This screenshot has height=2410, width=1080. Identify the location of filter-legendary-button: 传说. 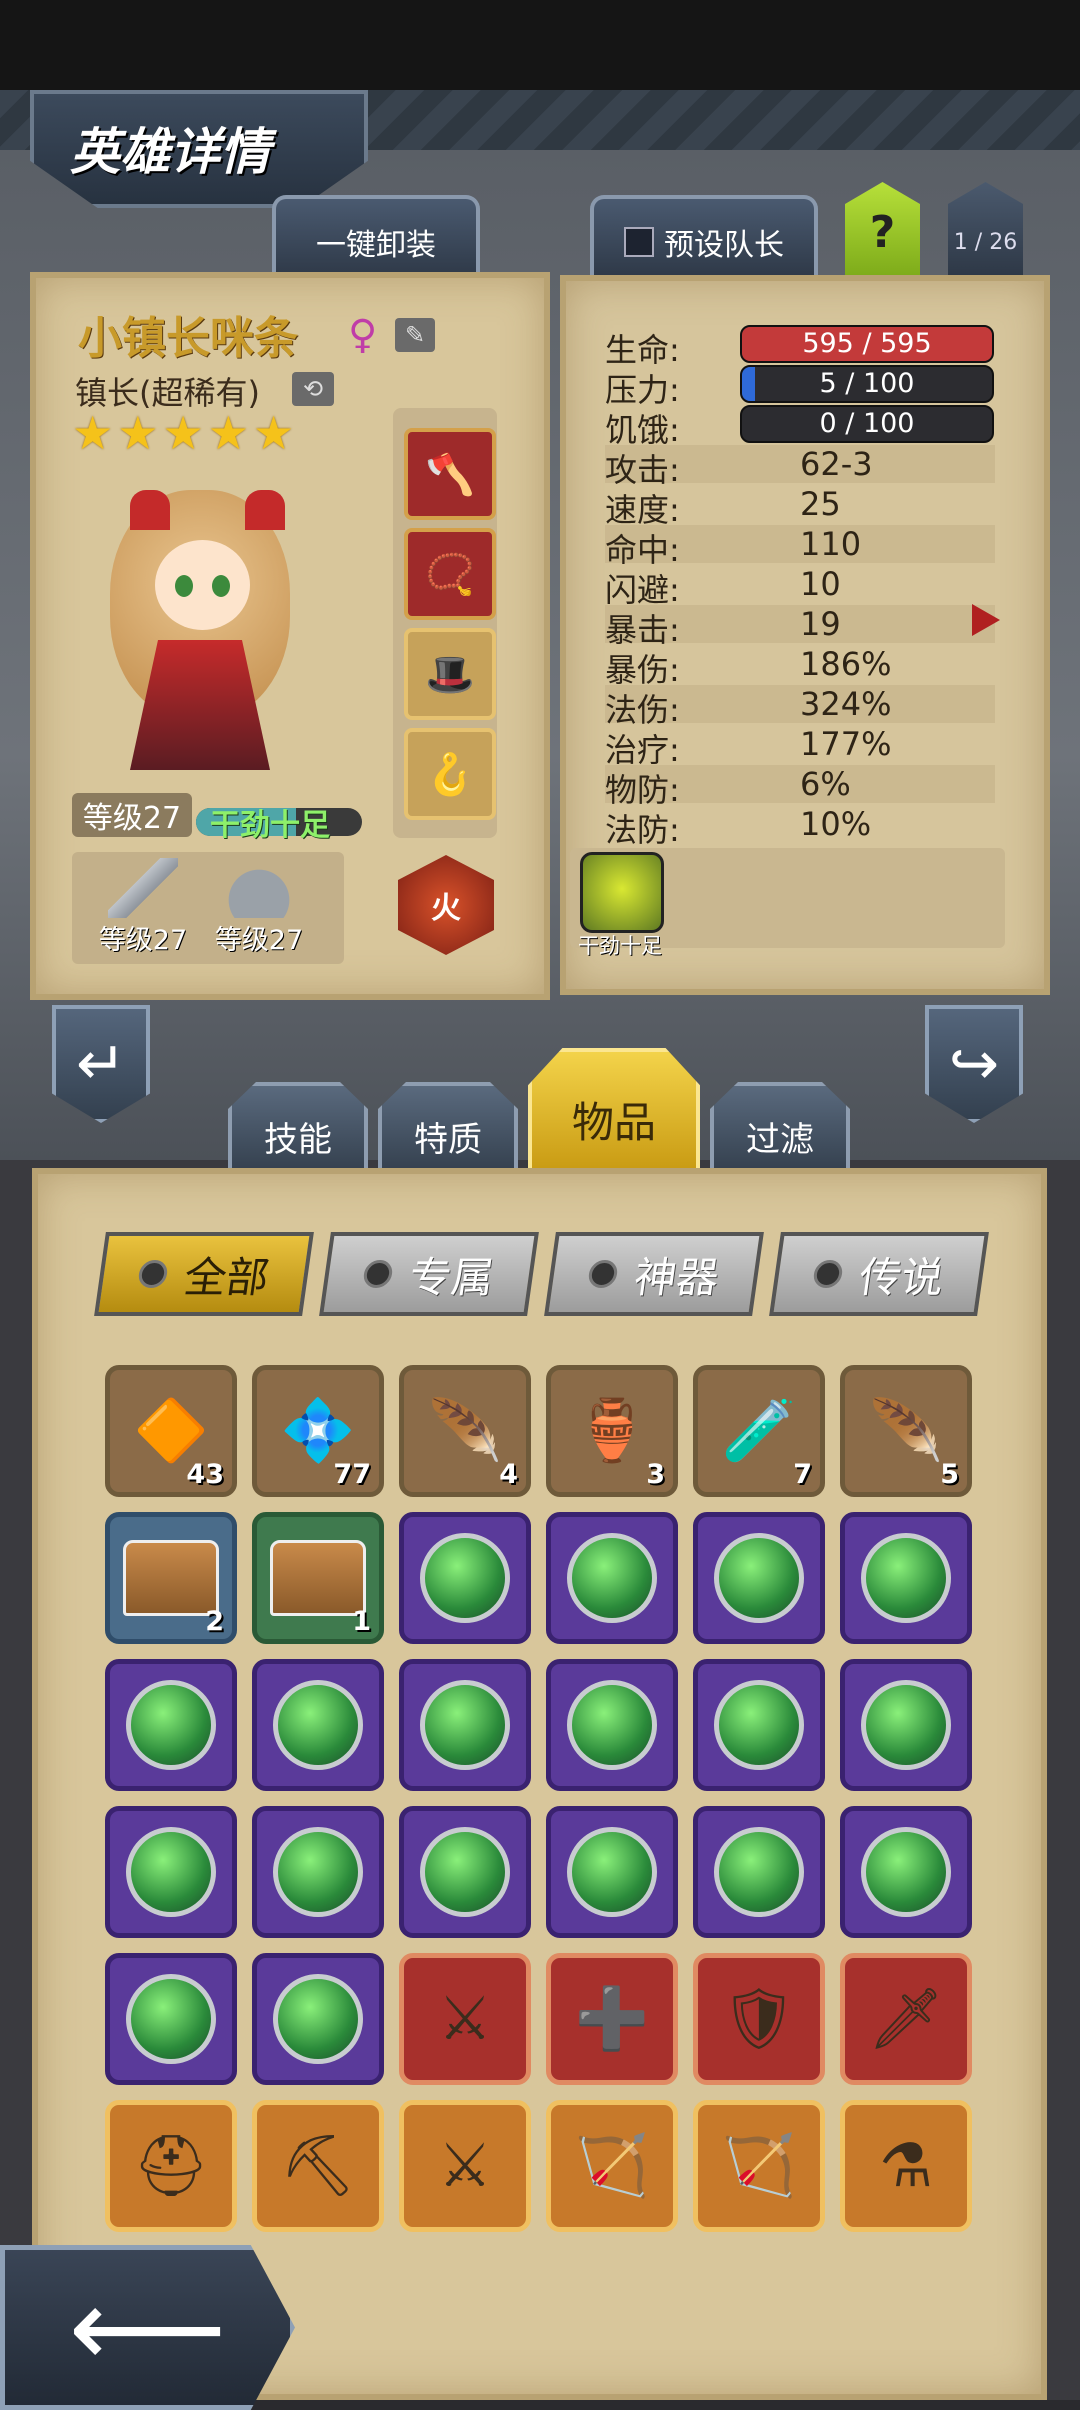
(879, 1274).